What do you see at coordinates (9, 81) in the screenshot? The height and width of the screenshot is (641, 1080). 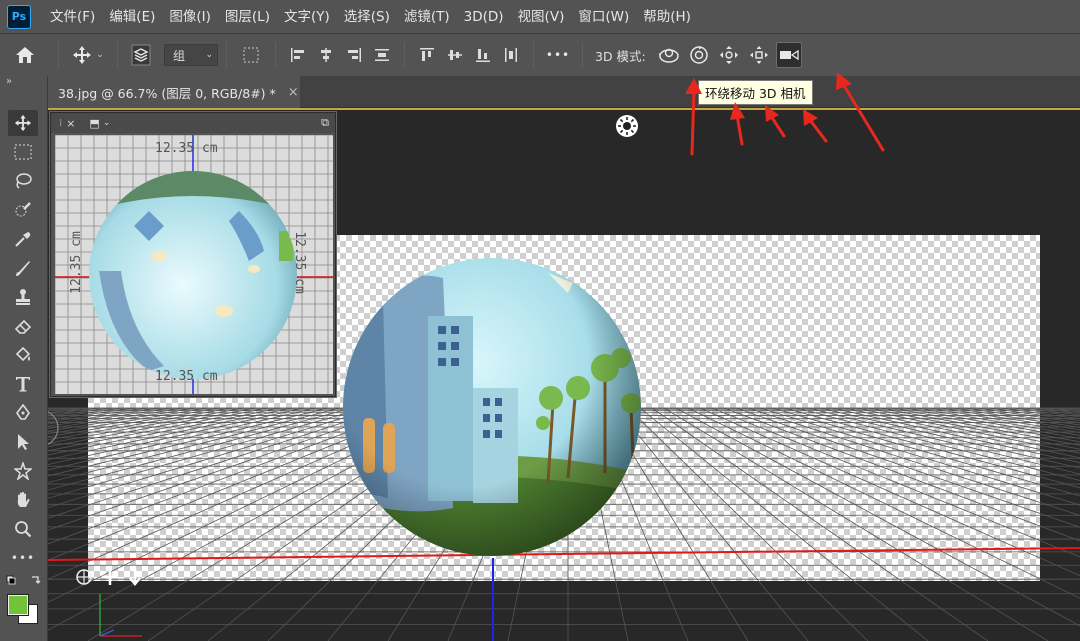 I see `collapse-panel-icon: »` at bounding box center [9, 81].